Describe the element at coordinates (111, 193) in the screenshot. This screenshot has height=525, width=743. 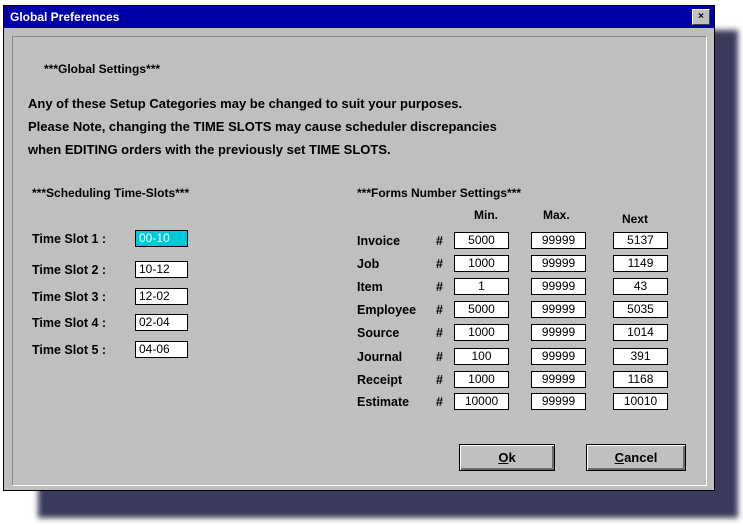
I see `time-slots-heading: ***Scheduling Time-Slots***` at that location.